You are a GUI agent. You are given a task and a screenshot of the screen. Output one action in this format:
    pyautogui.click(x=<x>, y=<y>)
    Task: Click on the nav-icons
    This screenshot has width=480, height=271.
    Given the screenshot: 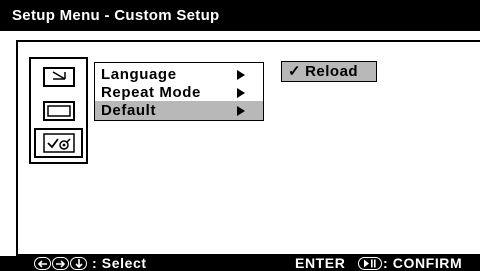 What is the action you would take?
    pyautogui.click(x=60, y=263)
    